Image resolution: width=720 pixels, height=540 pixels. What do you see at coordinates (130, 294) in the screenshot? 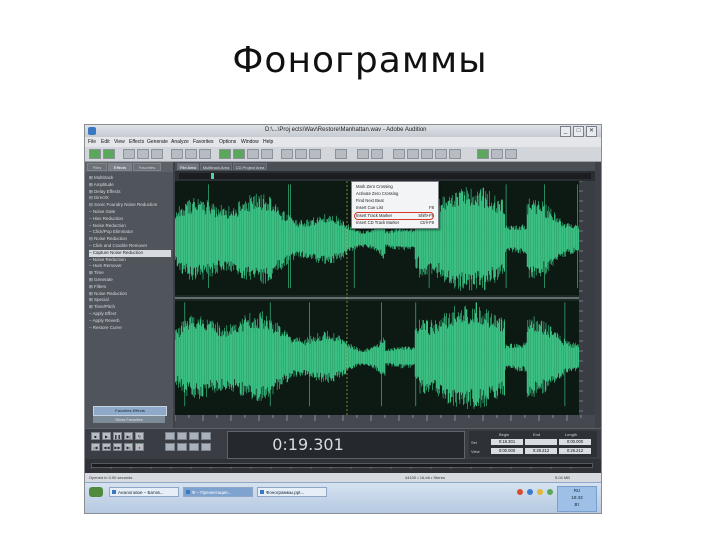
I see `tree-item: ⊞ Noise Reduction` at bounding box center [130, 294].